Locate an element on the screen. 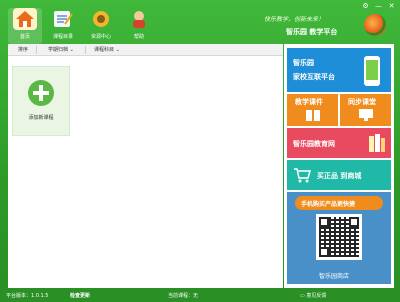 The image size is (400, 302). platform-version: 平台版本：1.0.1.5 is located at coordinates (27, 296).